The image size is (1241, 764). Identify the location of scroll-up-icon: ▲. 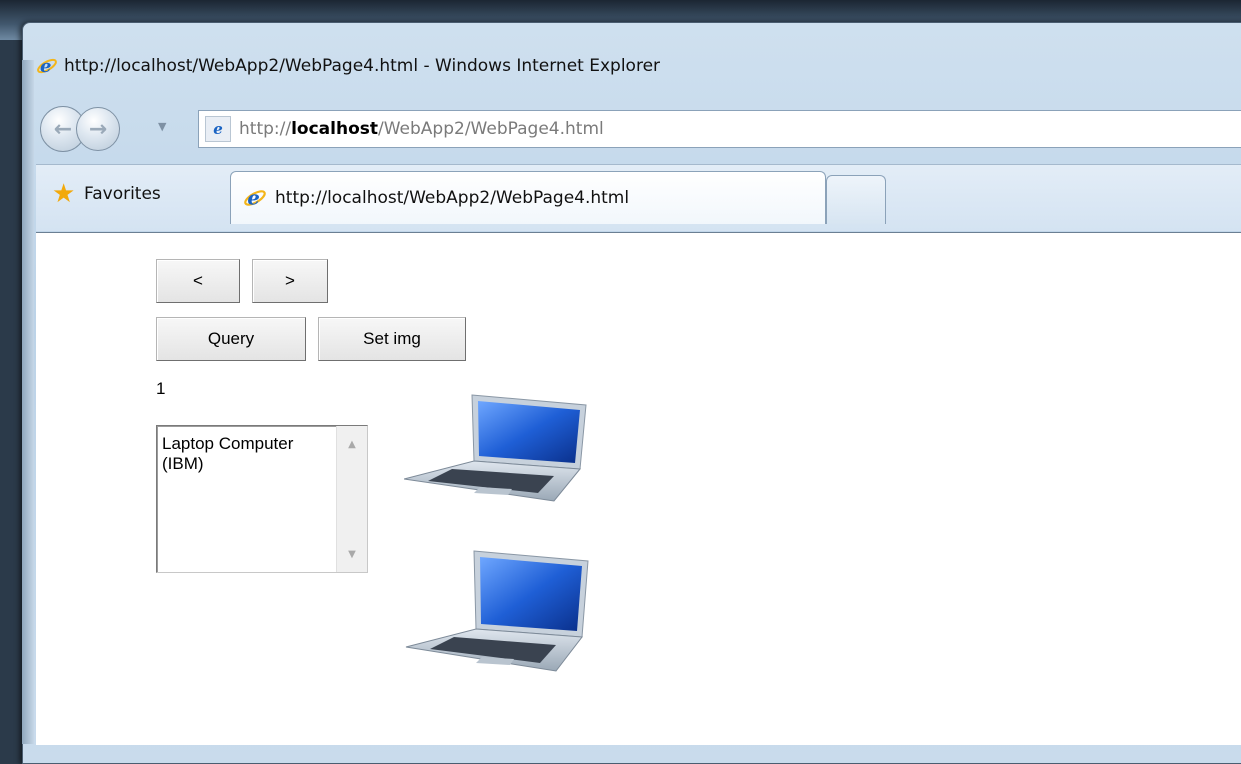
(352, 444).